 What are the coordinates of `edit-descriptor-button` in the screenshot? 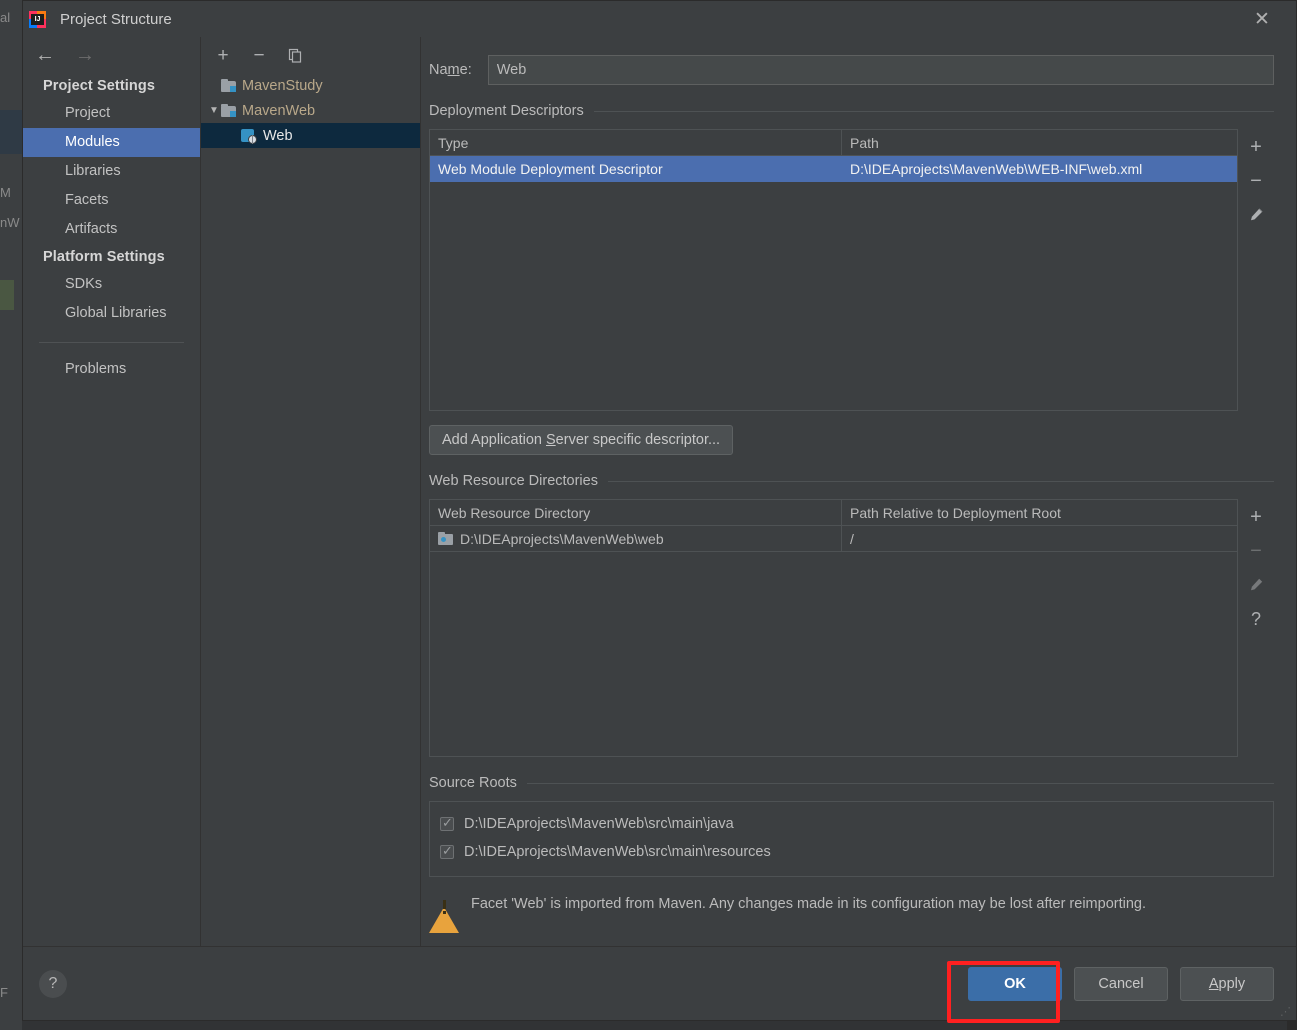 It's located at (1256, 215).